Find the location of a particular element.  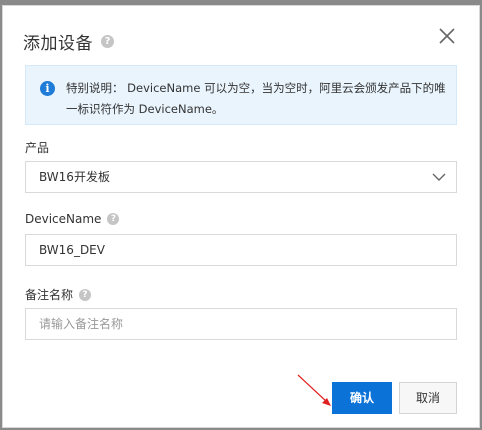

annotation-arrow-icon is located at coordinates (314, 390).